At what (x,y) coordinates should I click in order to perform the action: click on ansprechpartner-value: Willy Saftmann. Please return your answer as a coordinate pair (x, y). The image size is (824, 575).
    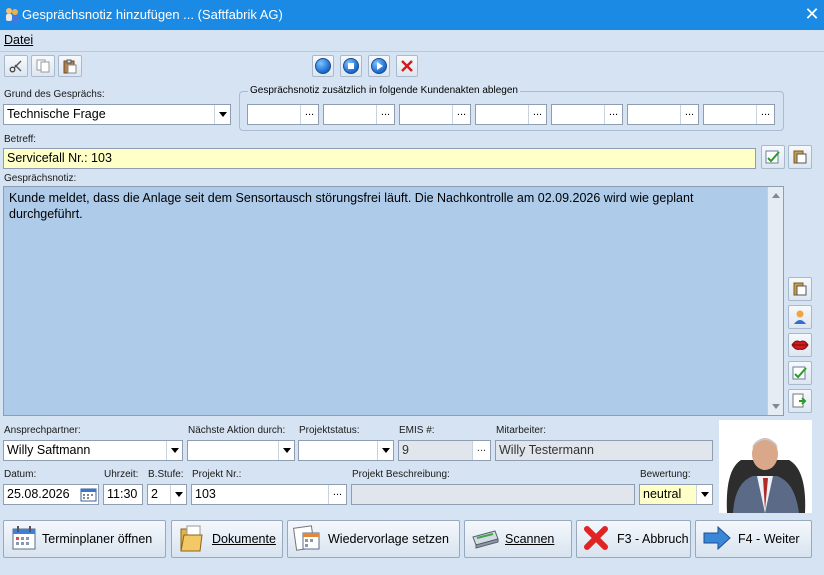
    Looking at the image, I should click on (49, 450).